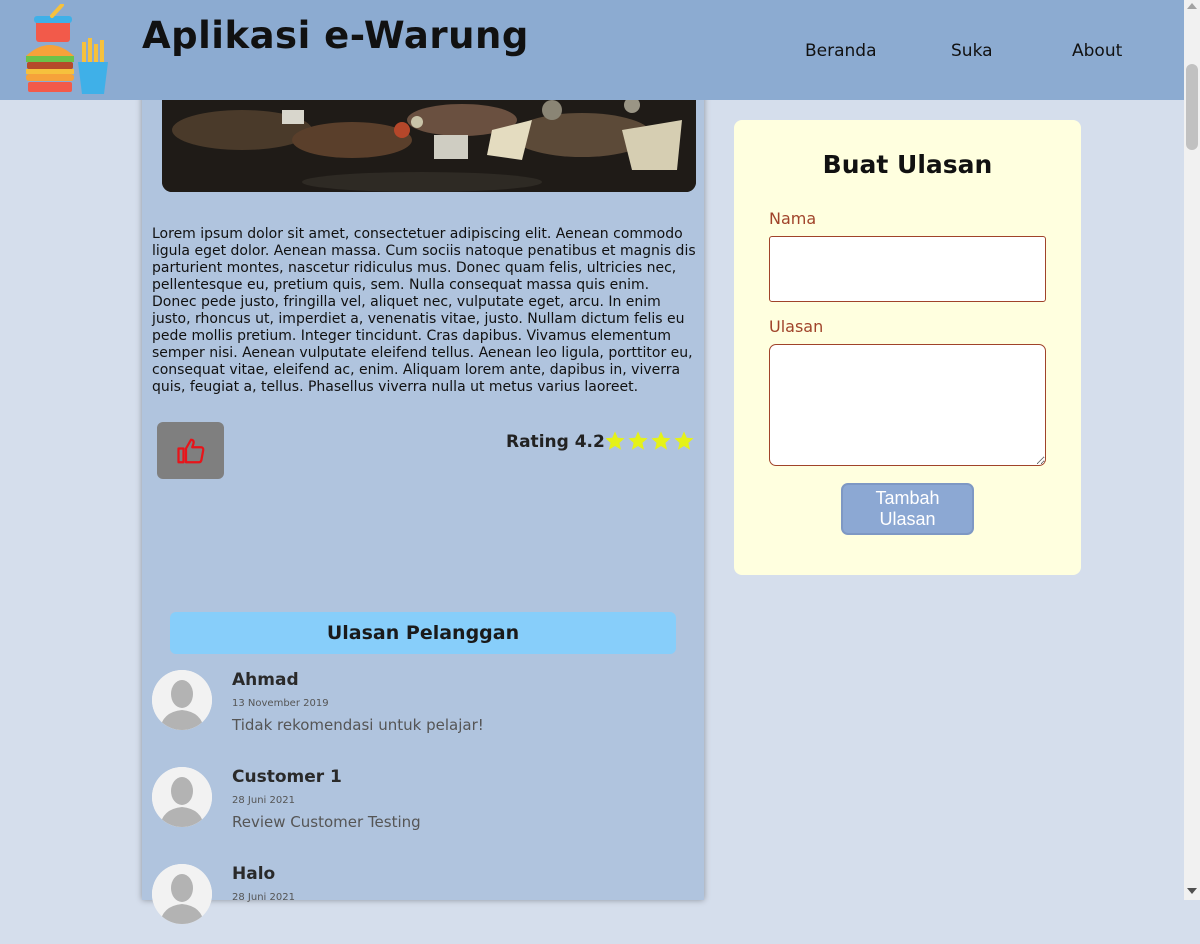  What do you see at coordinates (1192, 6) in the screenshot?
I see `scroll-up-arrow-icon` at bounding box center [1192, 6].